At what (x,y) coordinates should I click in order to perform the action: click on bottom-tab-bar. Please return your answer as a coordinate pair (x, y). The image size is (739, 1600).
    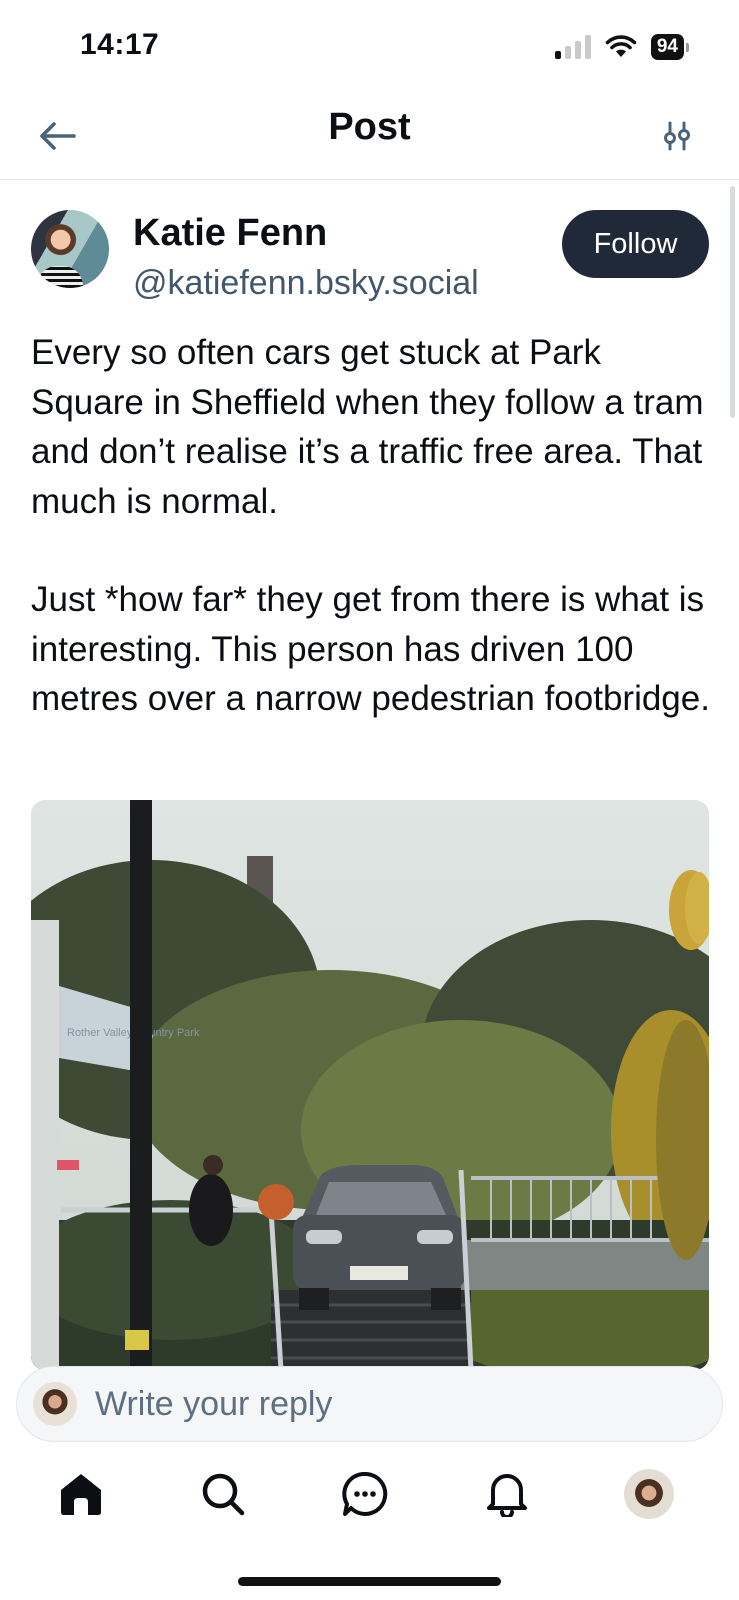
    Looking at the image, I should click on (369, 1498).